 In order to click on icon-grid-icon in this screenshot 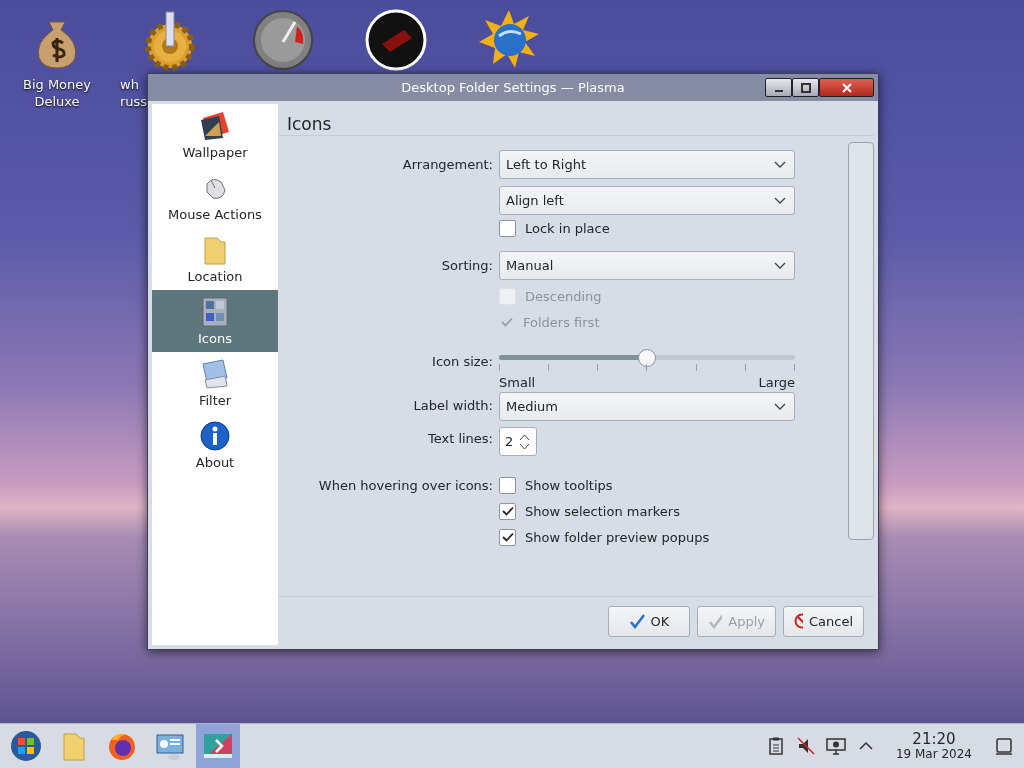, I will do `click(215, 312)`.